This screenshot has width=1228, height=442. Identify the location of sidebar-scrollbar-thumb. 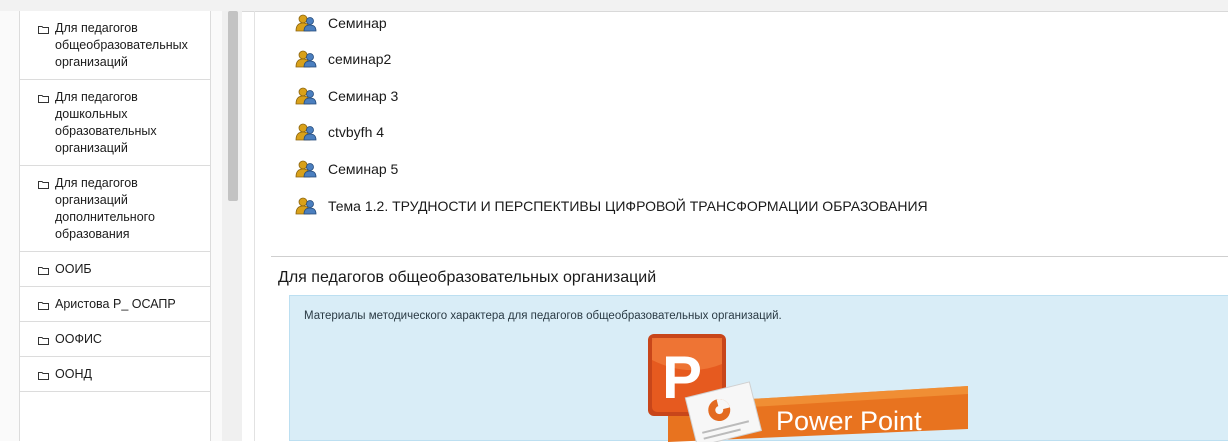
(233, 106).